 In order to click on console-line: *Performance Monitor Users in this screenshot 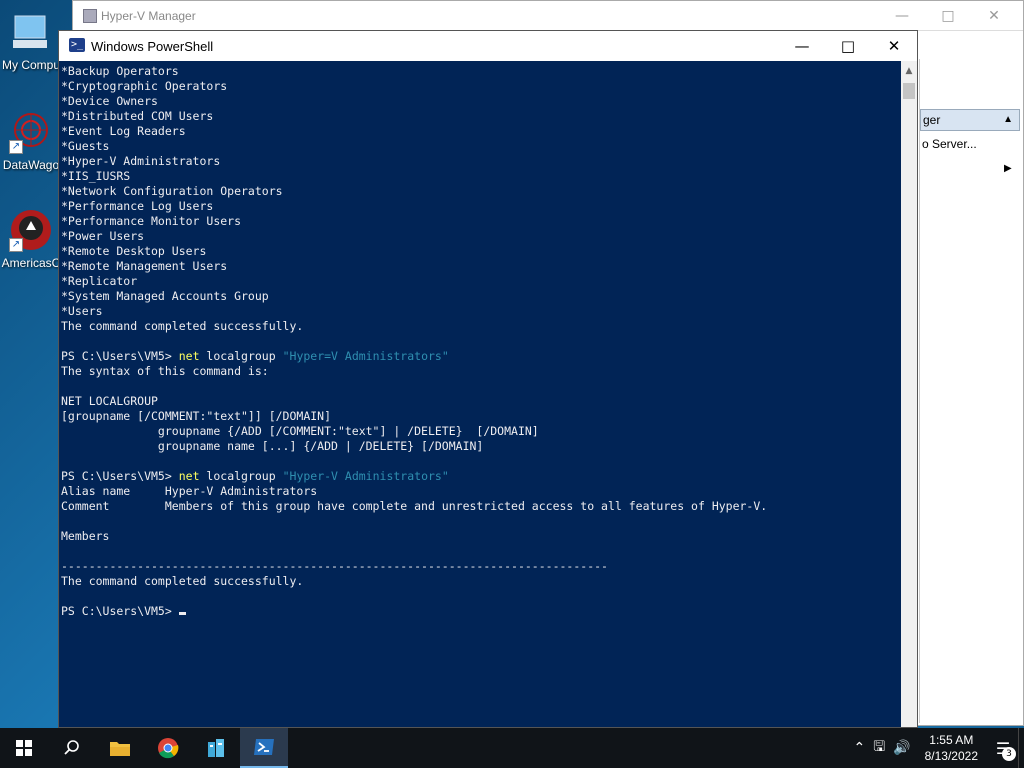, I will do `click(151, 221)`.